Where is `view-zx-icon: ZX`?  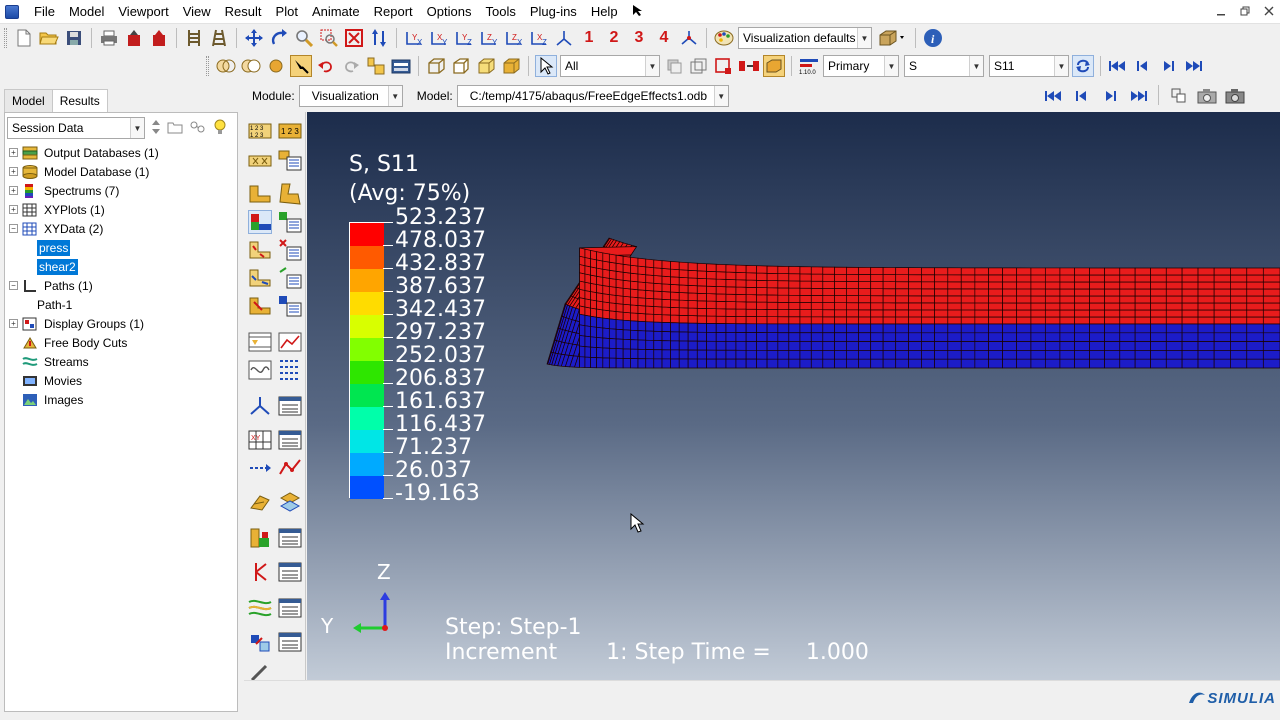 view-zx-icon: ZX is located at coordinates (514, 38).